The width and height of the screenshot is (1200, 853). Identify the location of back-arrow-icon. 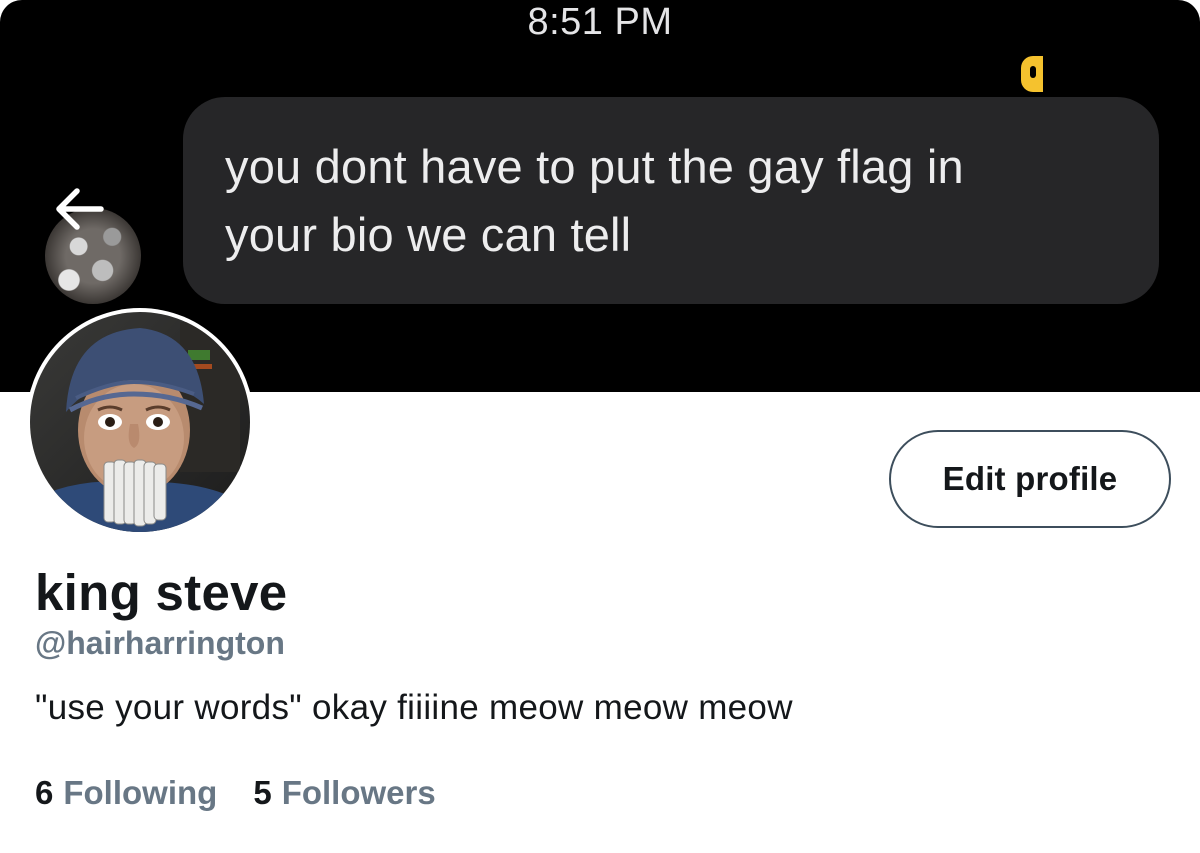
(80, 209).